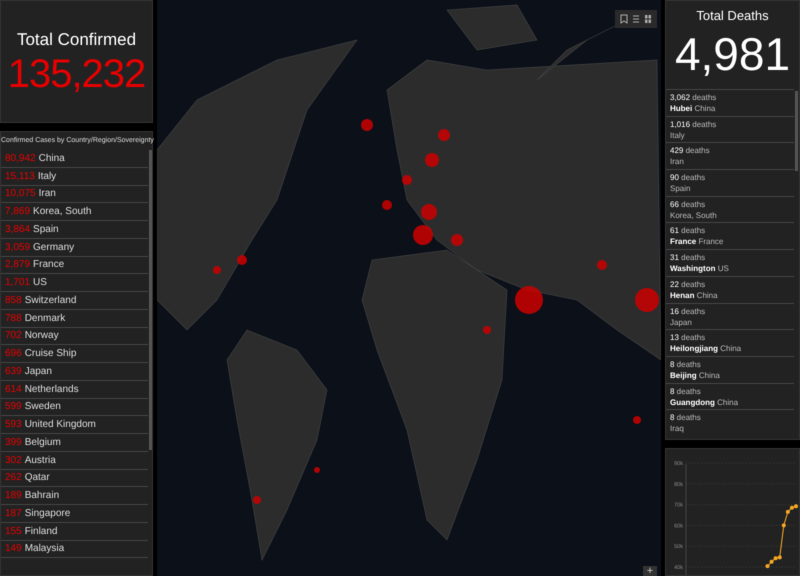 This screenshot has height=576, width=800. Describe the element at coordinates (17, 264) in the screenshot. I see `case-count: 2,879` at that location.